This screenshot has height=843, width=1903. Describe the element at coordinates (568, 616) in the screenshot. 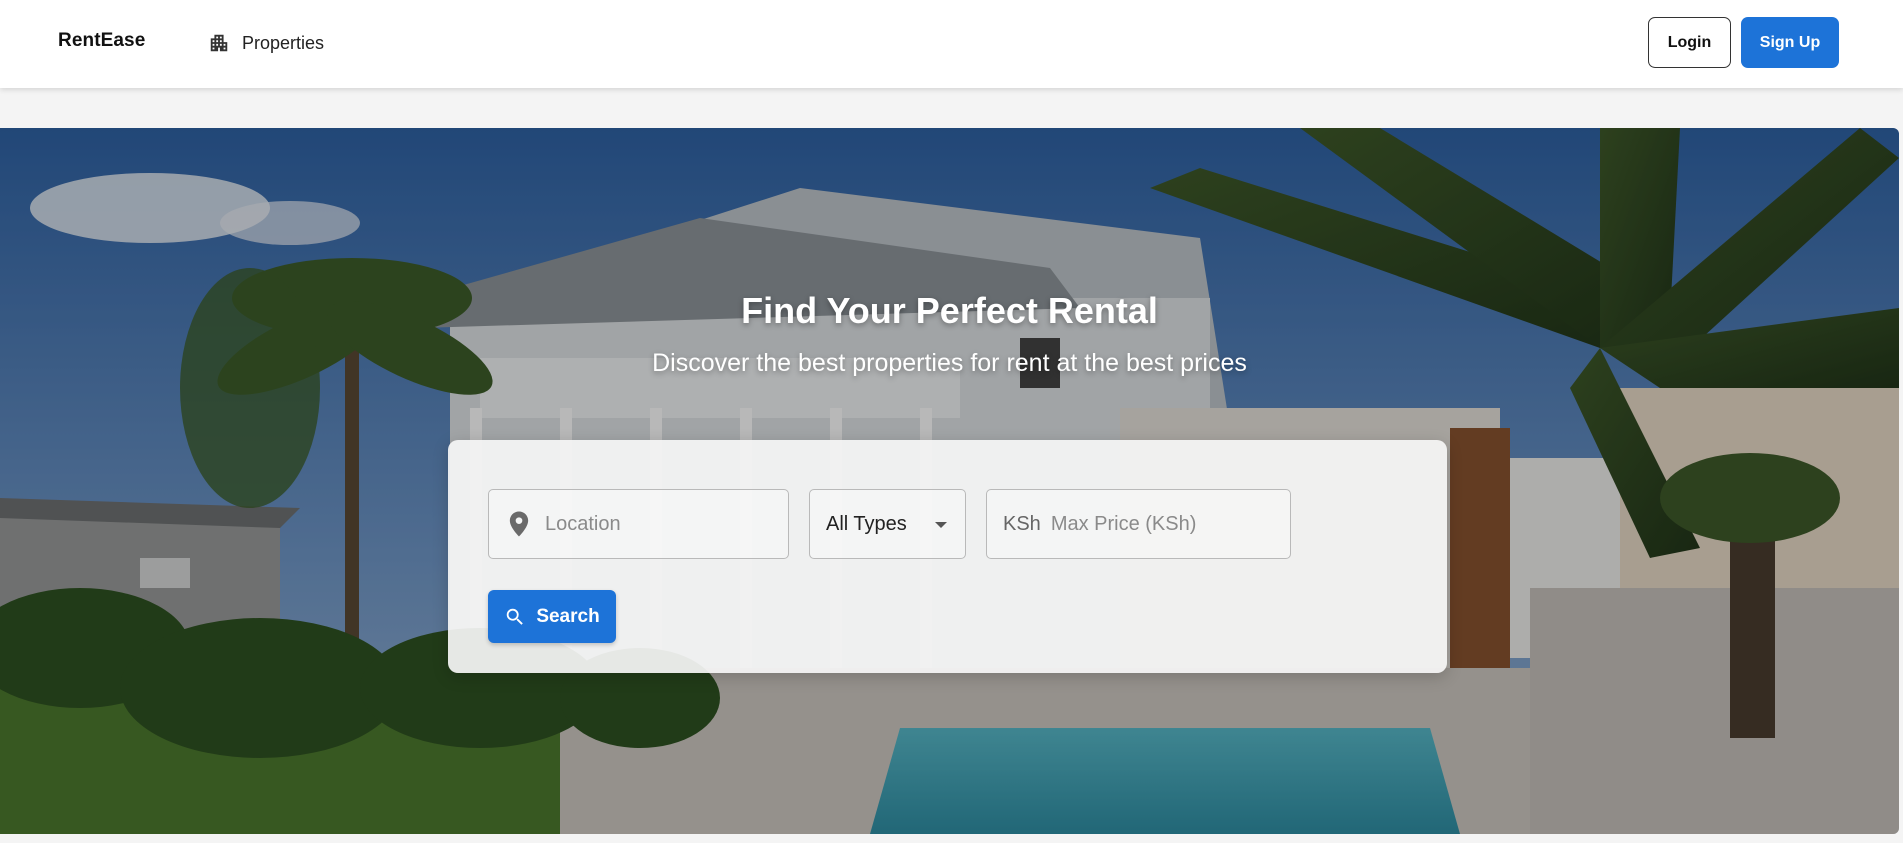

I see `search-button-label: Search` at that location.